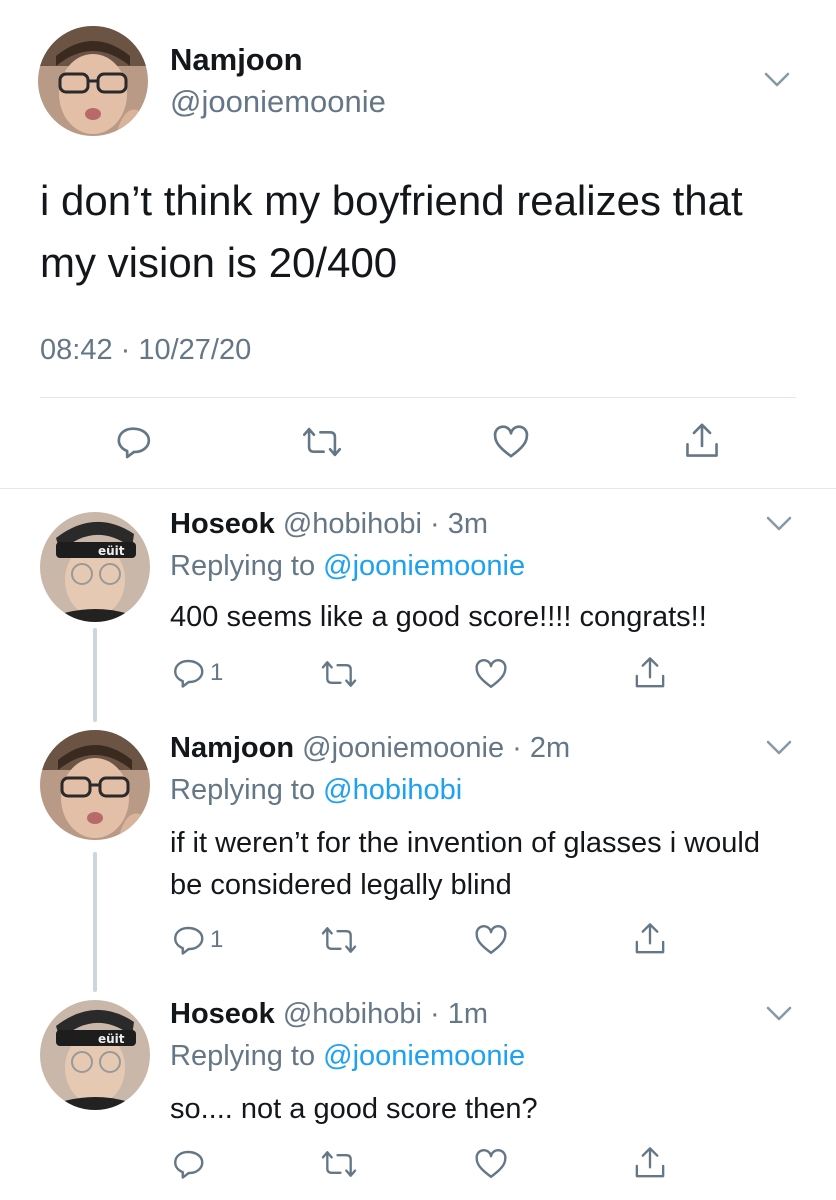 This screenshot has height=1200, width=836. I want to click on reply-handle-time: @hobihobi · 3m, so click(385, 524).